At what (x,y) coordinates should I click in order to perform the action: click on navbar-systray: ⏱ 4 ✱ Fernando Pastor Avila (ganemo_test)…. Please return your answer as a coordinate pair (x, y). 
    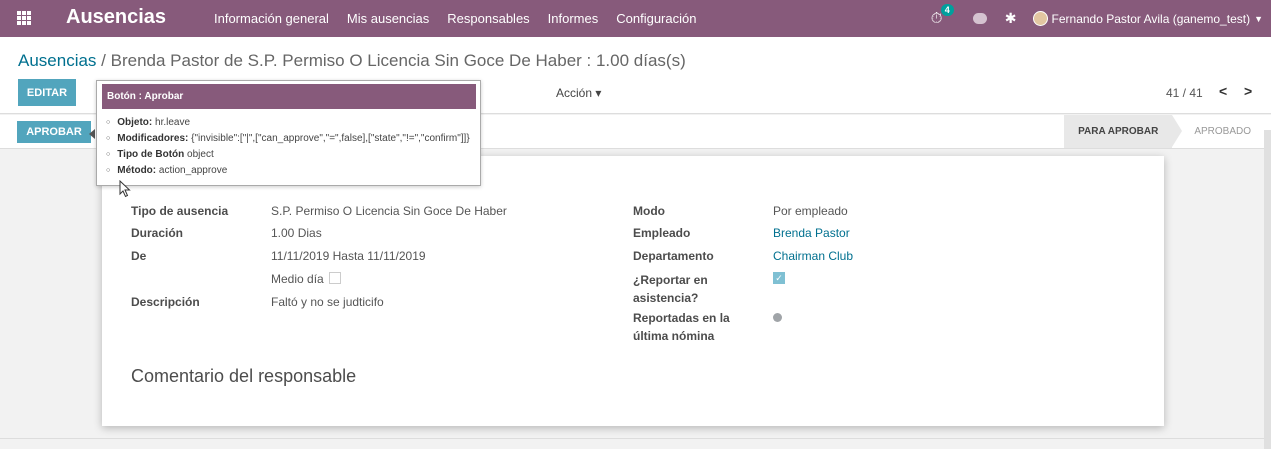
    Looking at the image, I should click on (1101, 18).